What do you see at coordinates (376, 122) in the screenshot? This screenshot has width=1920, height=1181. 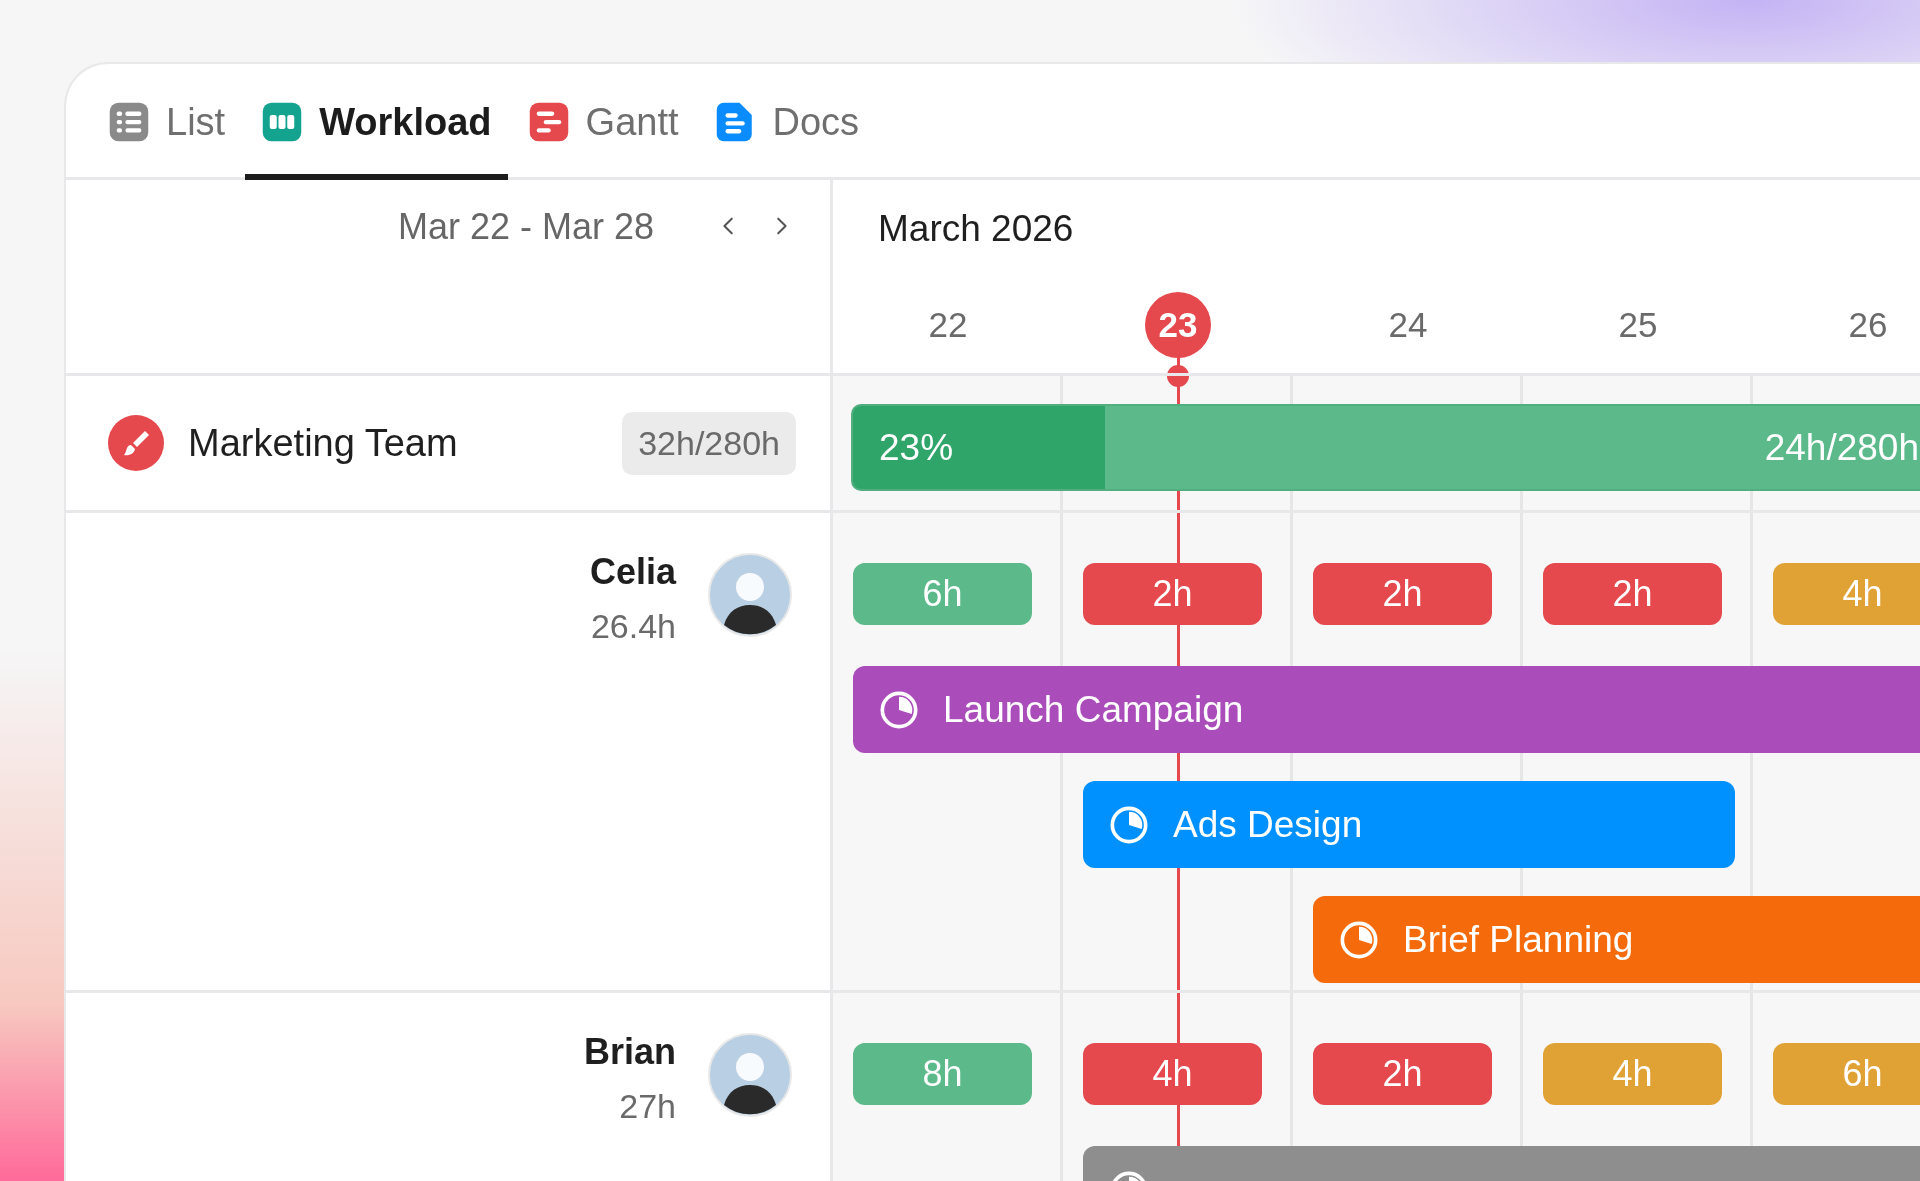 I see `view-tab: Workload` at bounding box center [376, 122].